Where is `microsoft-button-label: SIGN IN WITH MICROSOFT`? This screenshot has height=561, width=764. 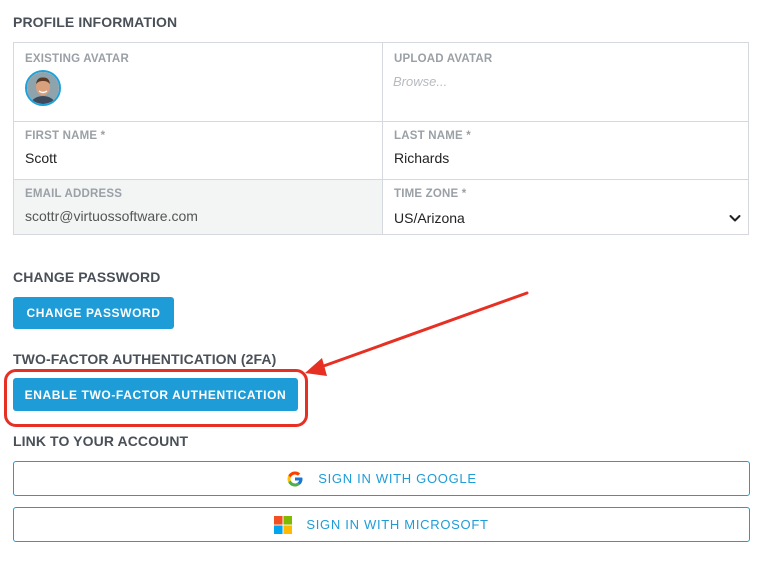
microsoft-button-label: SIGN IN WITH MICROSOFT is located at coordinates (397, 524).